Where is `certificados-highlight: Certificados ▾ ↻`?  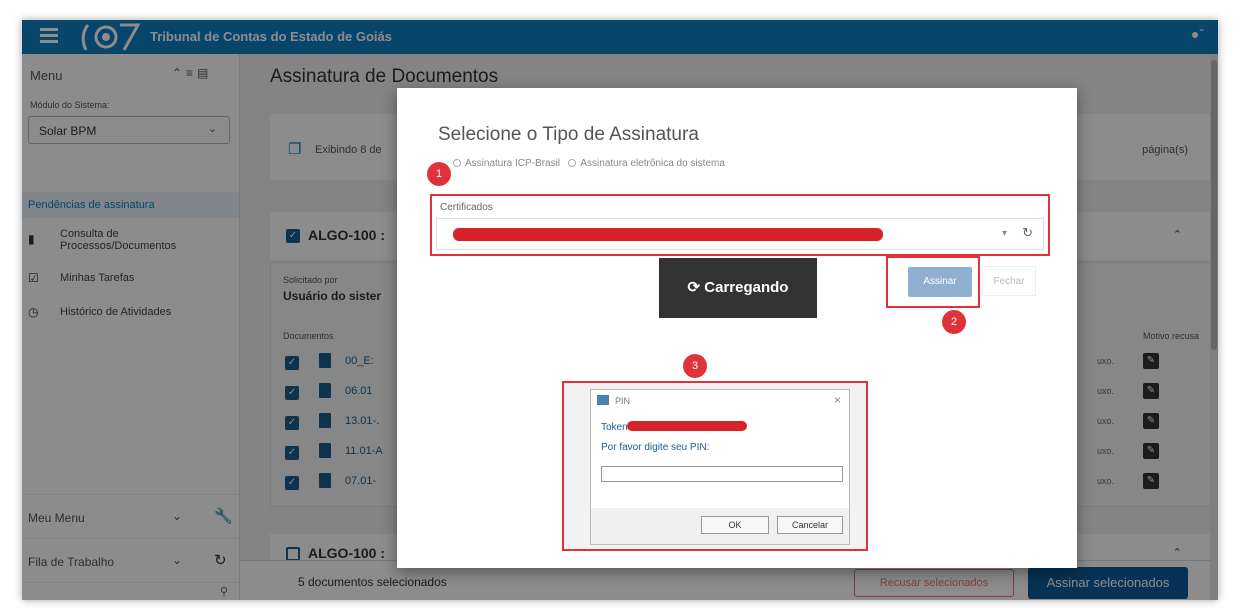
certificados-highlight: Certificados ▾ ↻ is located at coordinates (740, 225).